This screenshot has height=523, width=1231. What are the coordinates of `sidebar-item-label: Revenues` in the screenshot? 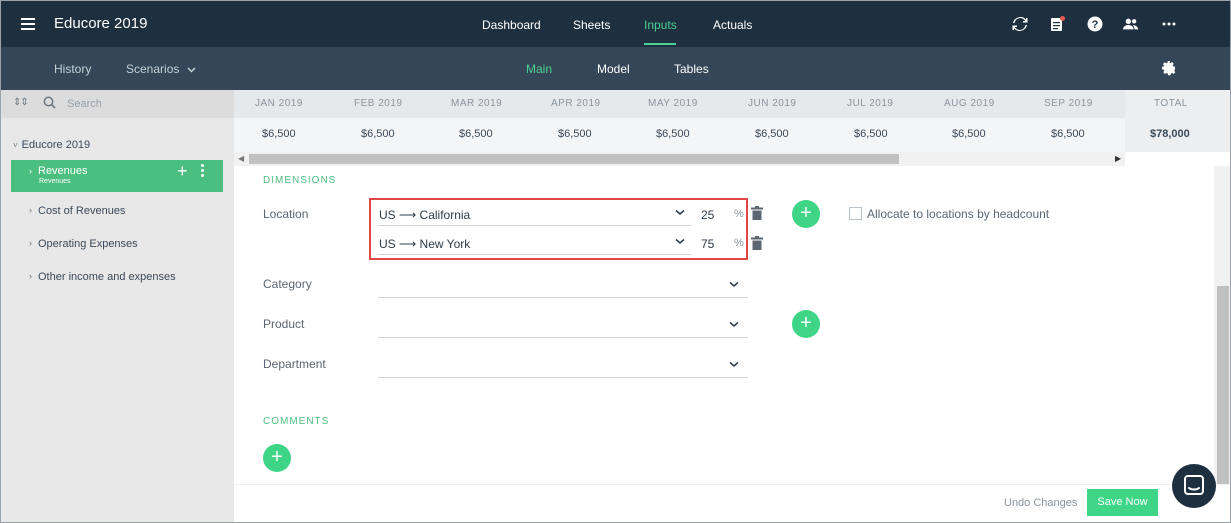 It's located at (63, 171).